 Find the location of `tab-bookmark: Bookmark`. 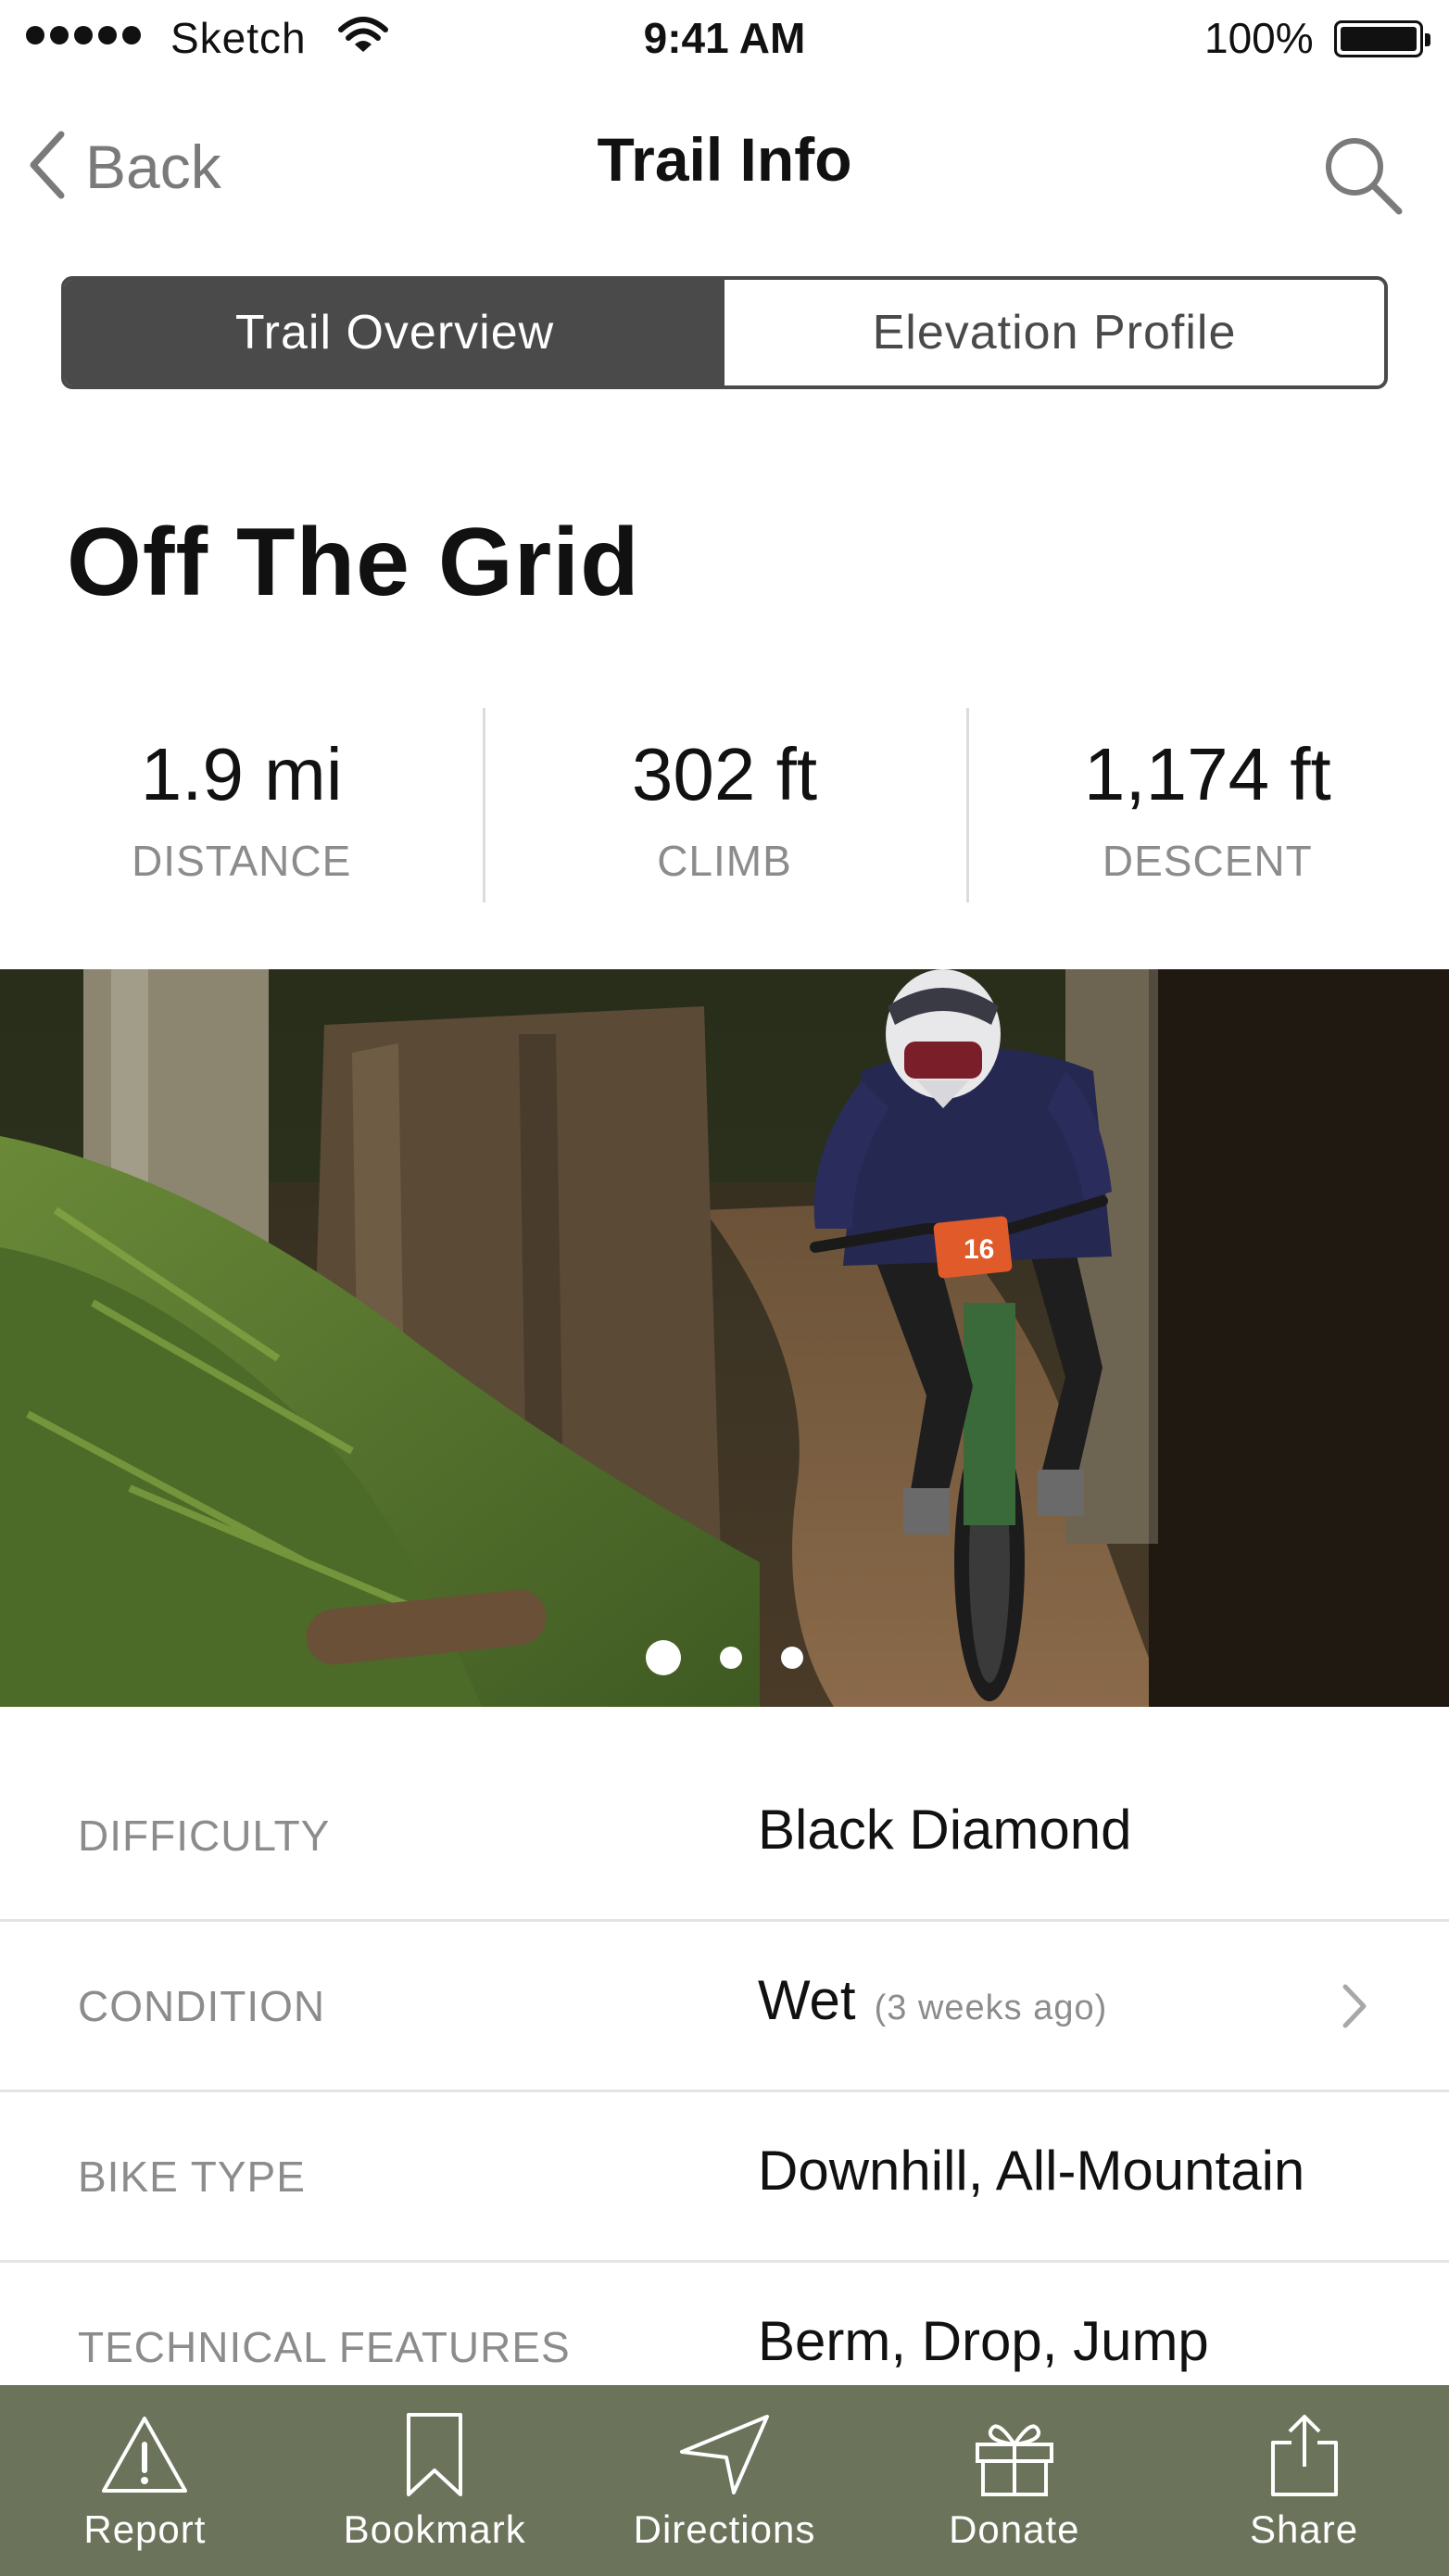

tab-bookmark: Bookmark is located at coordinates (435, 2480).